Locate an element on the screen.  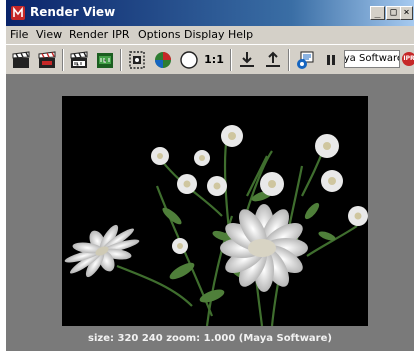
menu-file: File is located at coordinates (19, 34).